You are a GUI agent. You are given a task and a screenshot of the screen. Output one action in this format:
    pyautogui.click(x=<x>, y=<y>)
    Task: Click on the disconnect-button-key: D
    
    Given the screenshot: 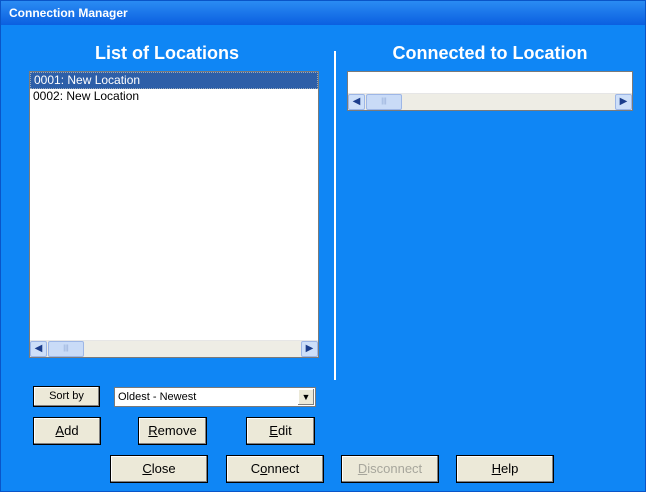 What is the action you would take?
    pyautogui.click(x=362, y=468)
    